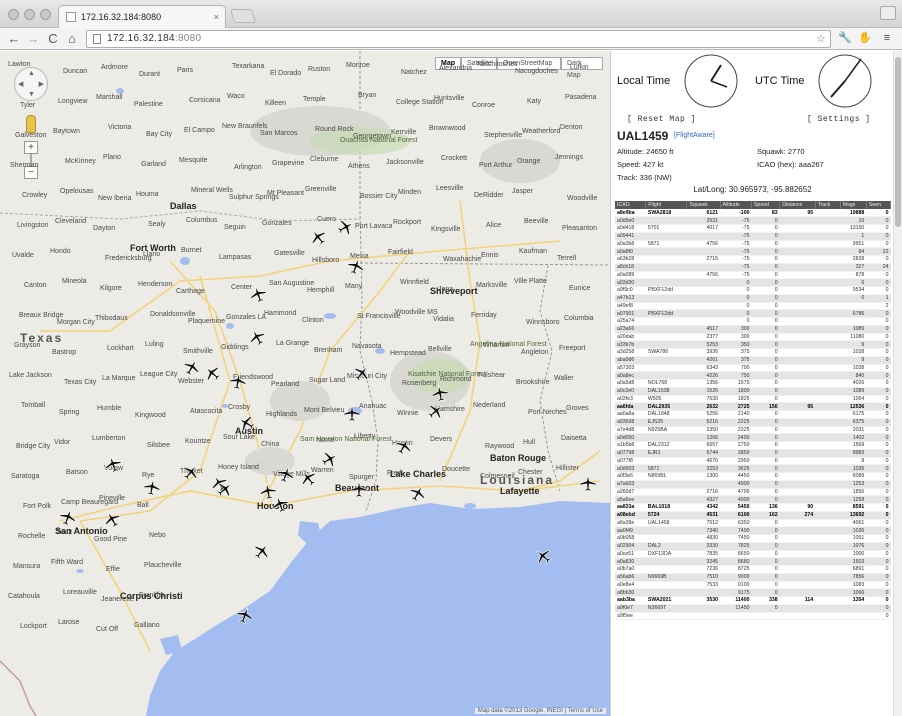 The width and height of the screenshot is (902, 716). I want to click on table-row: a08ebd 5724 4531 6100 162 274 13692 0, so click(753, 515).